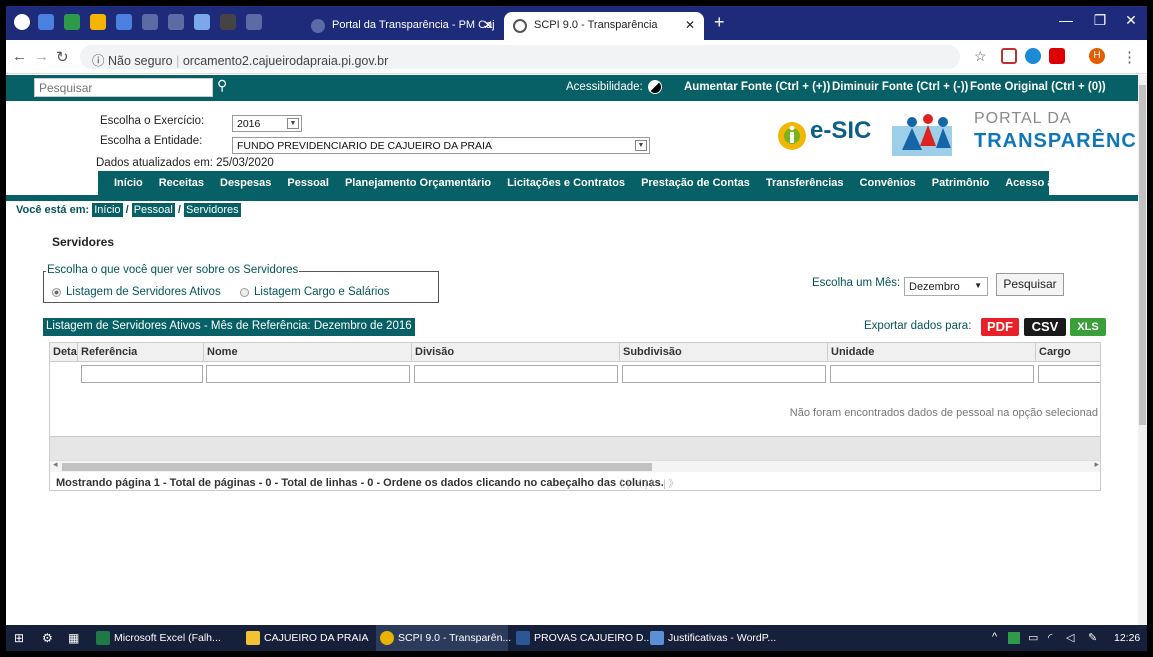  Describe the element at coordinates (604, 26) in the screenshot. I see `tab-scpi: SCPI 9.0 - Transparência ✕` at that location.